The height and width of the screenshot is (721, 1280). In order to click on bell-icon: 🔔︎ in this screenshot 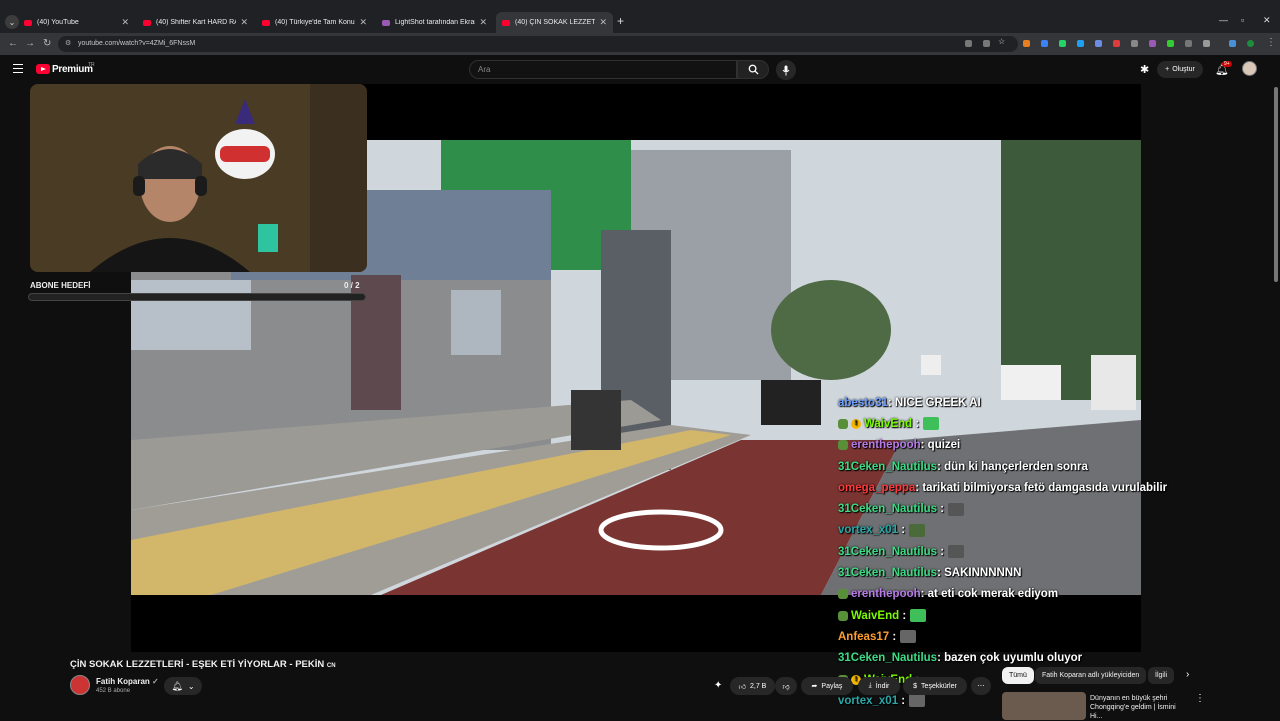, I will do `click(177, 685)`.